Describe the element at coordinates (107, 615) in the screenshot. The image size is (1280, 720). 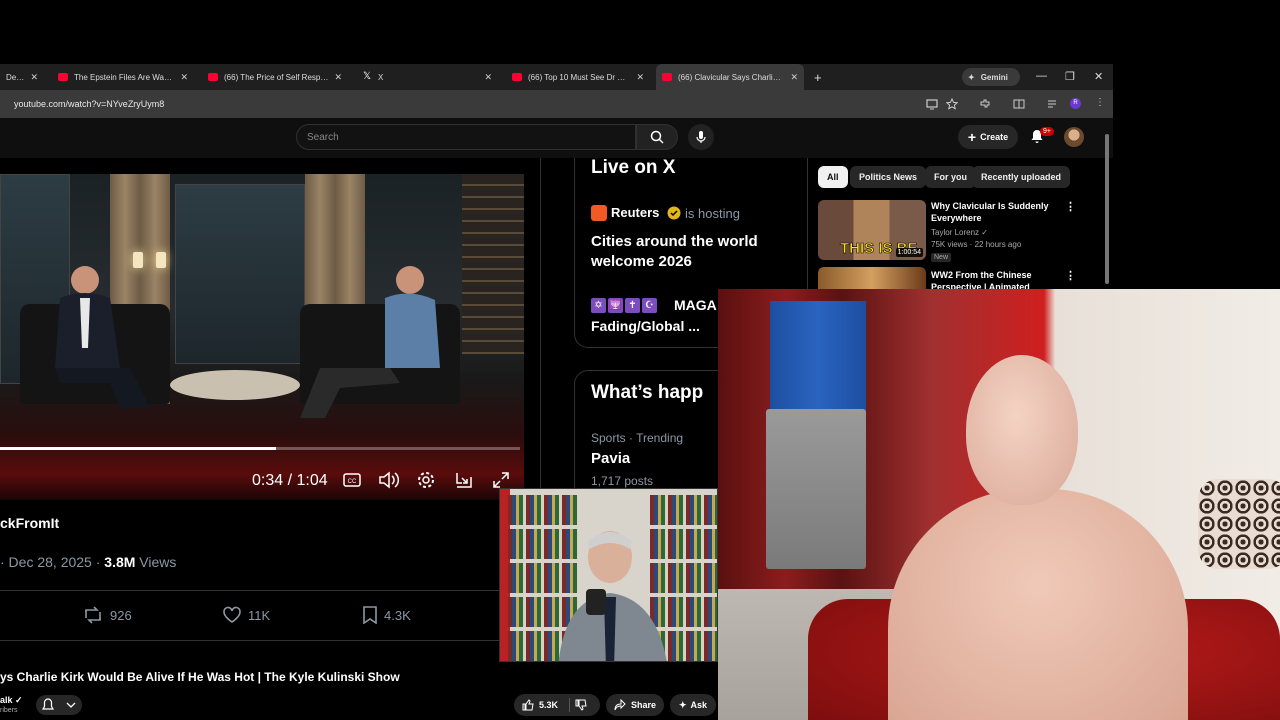
I see `repost-button: 926` at that location.